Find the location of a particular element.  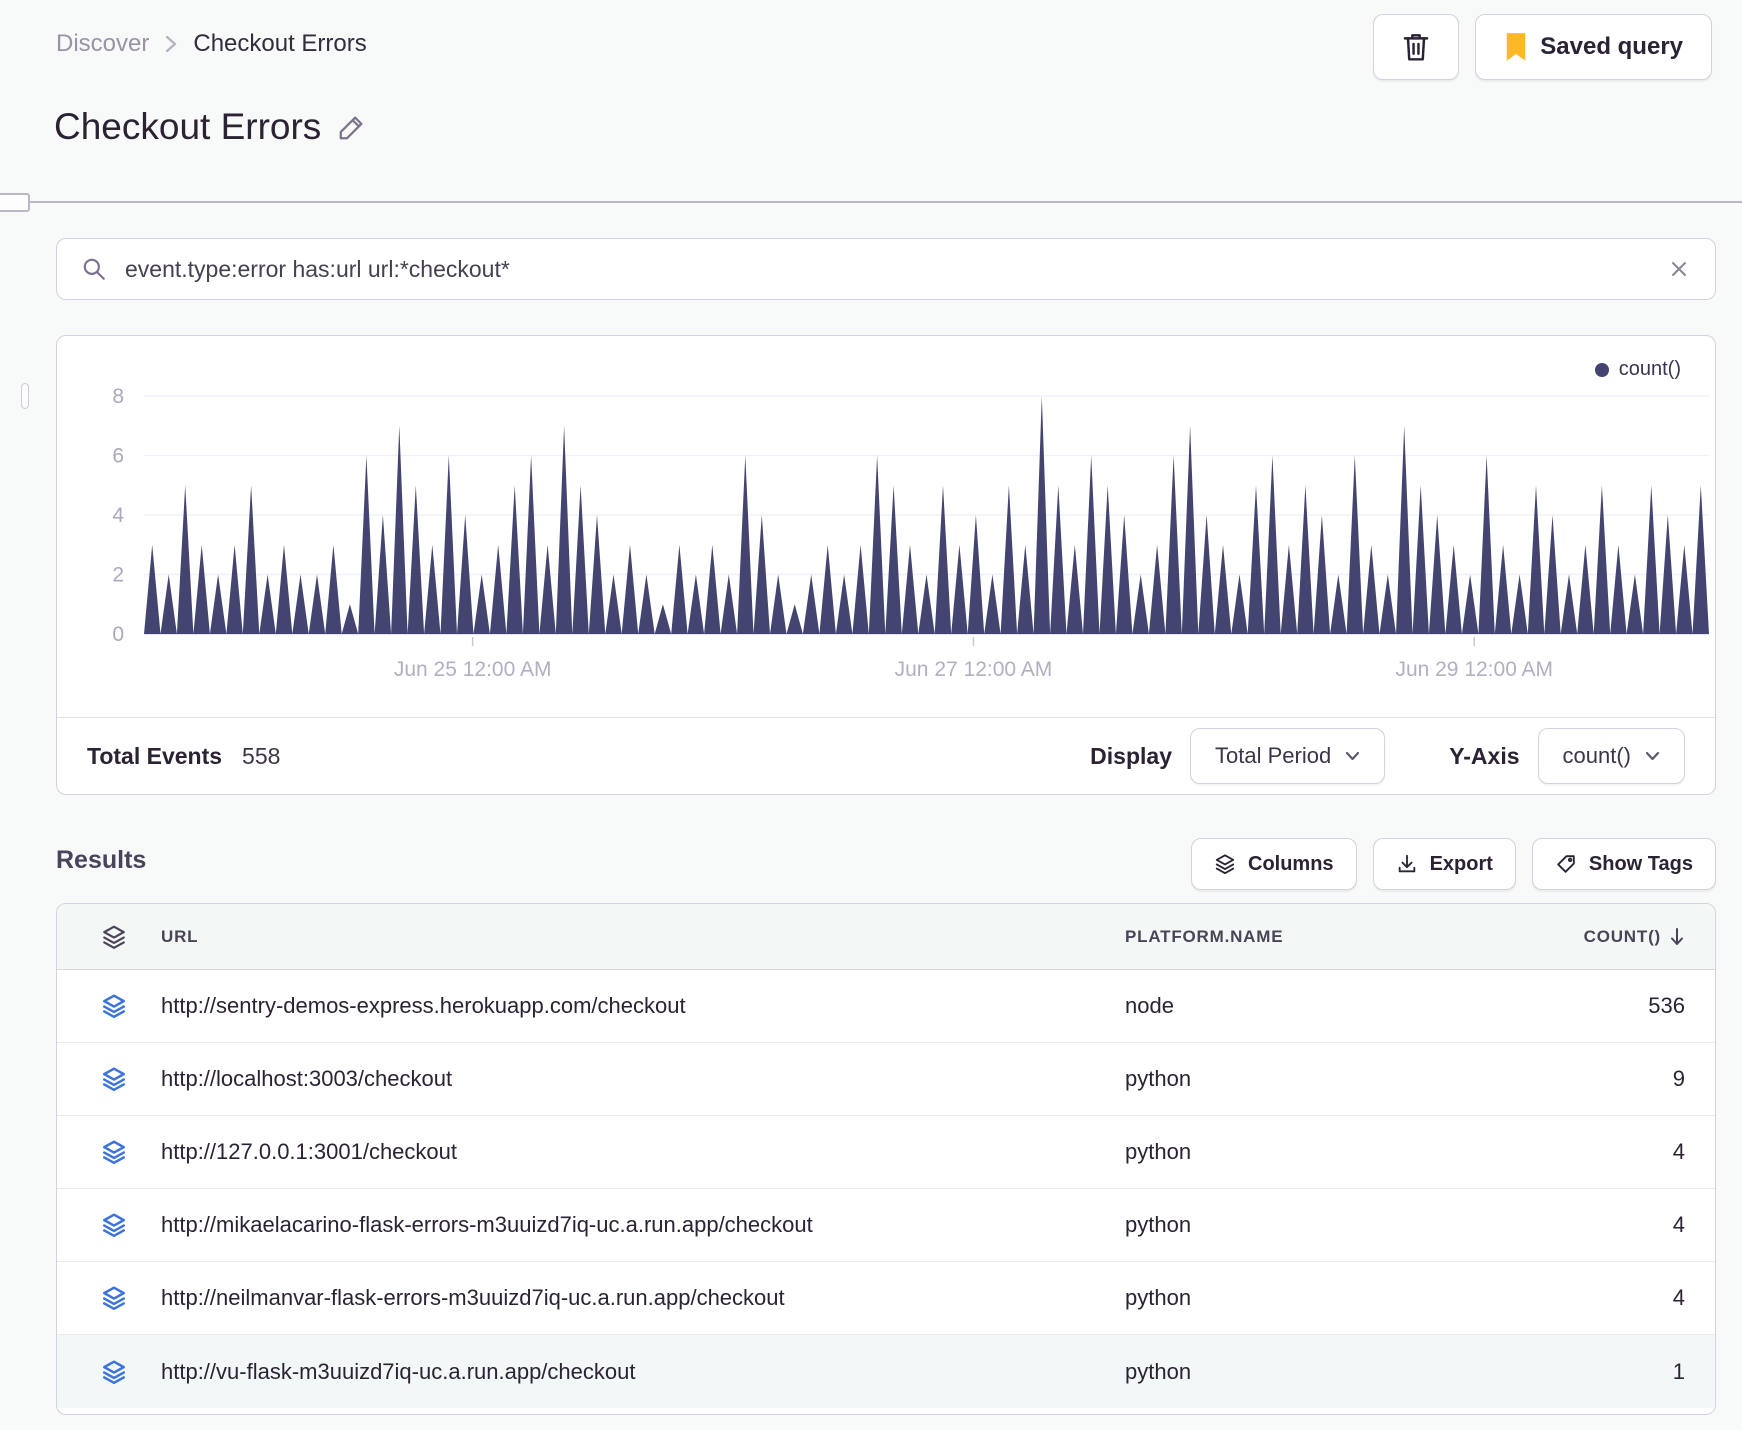

row-count: 536 is located at coordinates (1666, 1005).